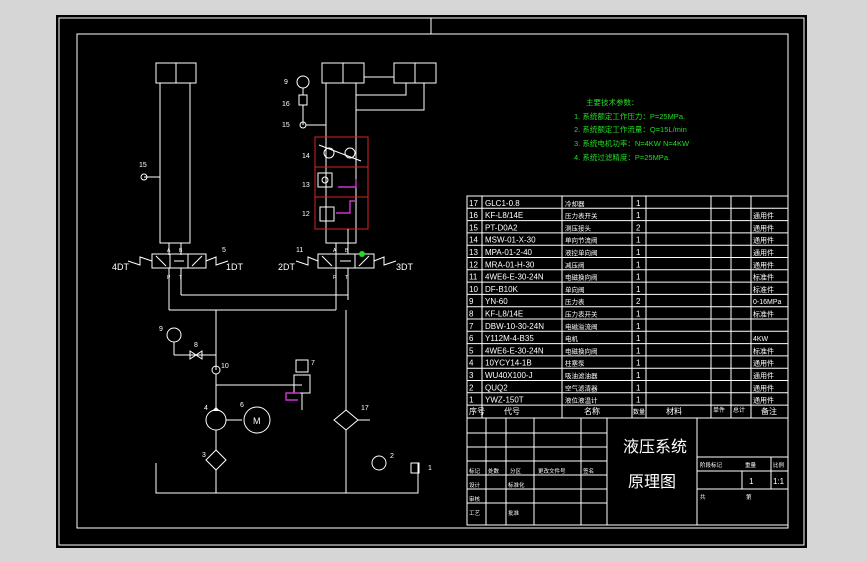 This screenshot has width=867, height=562. Describe the element at coordinates (496, 387) in the screenshot. I see `parts-cell-code: QUQ2` at that location.